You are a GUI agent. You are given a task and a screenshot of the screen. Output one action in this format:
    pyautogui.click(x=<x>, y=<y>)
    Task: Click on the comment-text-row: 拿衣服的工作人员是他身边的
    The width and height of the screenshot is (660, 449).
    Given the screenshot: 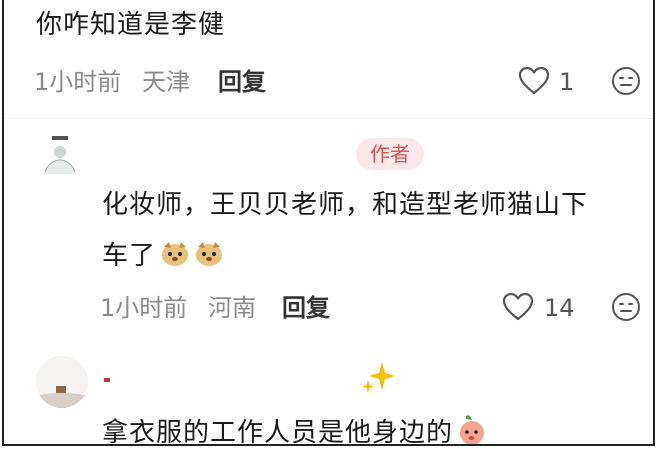 What is the action you would take?
    pyautogui.click(x=294, y=430)
    